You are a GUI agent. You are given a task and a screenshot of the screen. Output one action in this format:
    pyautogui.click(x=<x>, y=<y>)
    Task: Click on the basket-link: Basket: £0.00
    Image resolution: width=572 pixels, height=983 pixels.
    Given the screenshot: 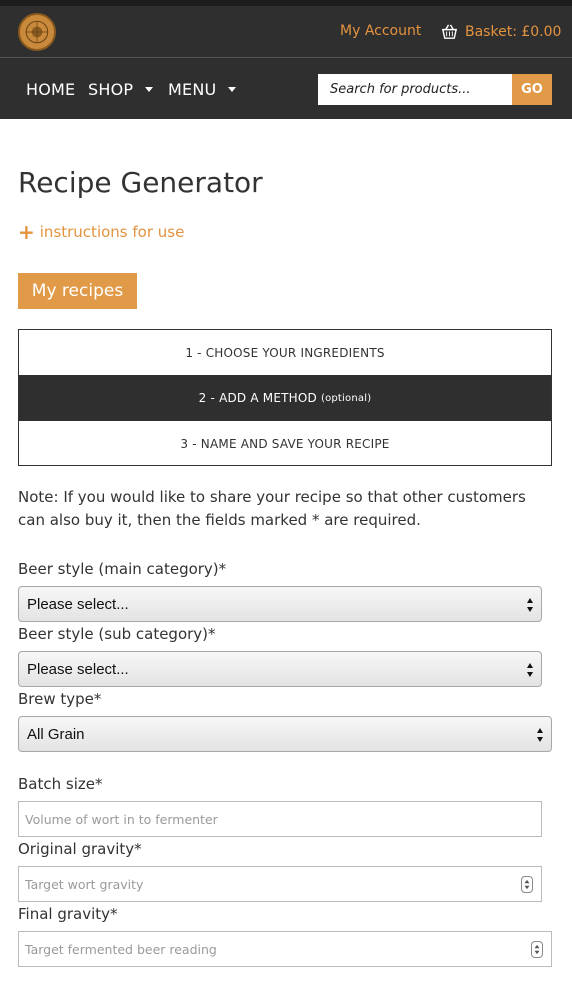 What is the action you would take?
    pyautogui.click(x=500, y=31)
    